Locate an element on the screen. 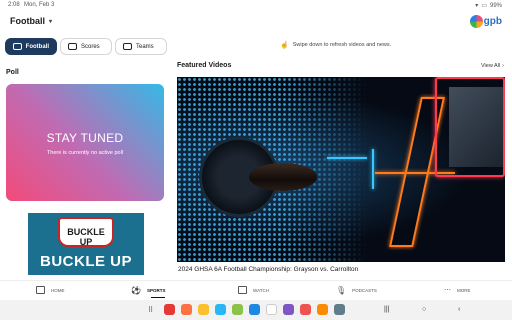 The width and height of the screenshot is (512, 320). chrome-icon is located at coordinates (271, 309).